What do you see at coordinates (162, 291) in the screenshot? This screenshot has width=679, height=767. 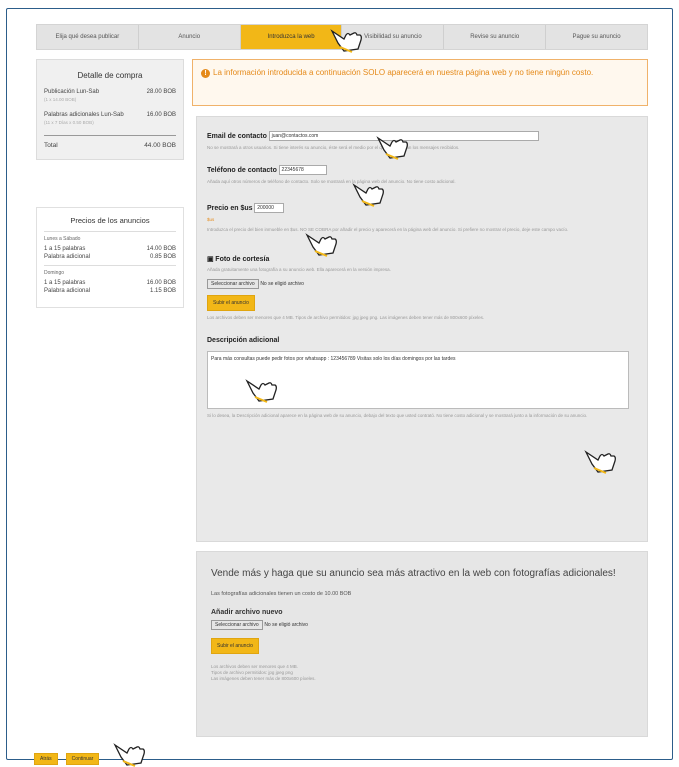 I see `price-row-value: 1.15 BOB` at bounding box center [162, 291].